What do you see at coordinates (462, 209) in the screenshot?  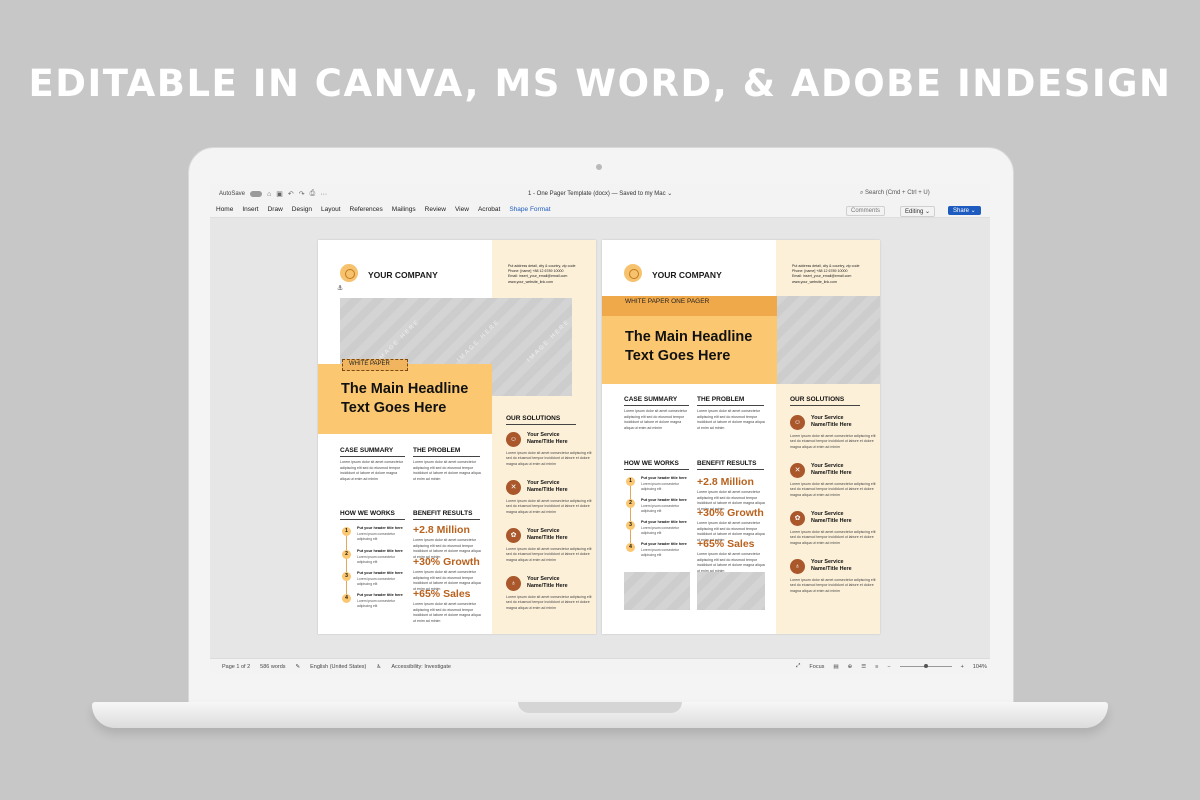 I see `tab-view: View` at bounding box center [462, 209].